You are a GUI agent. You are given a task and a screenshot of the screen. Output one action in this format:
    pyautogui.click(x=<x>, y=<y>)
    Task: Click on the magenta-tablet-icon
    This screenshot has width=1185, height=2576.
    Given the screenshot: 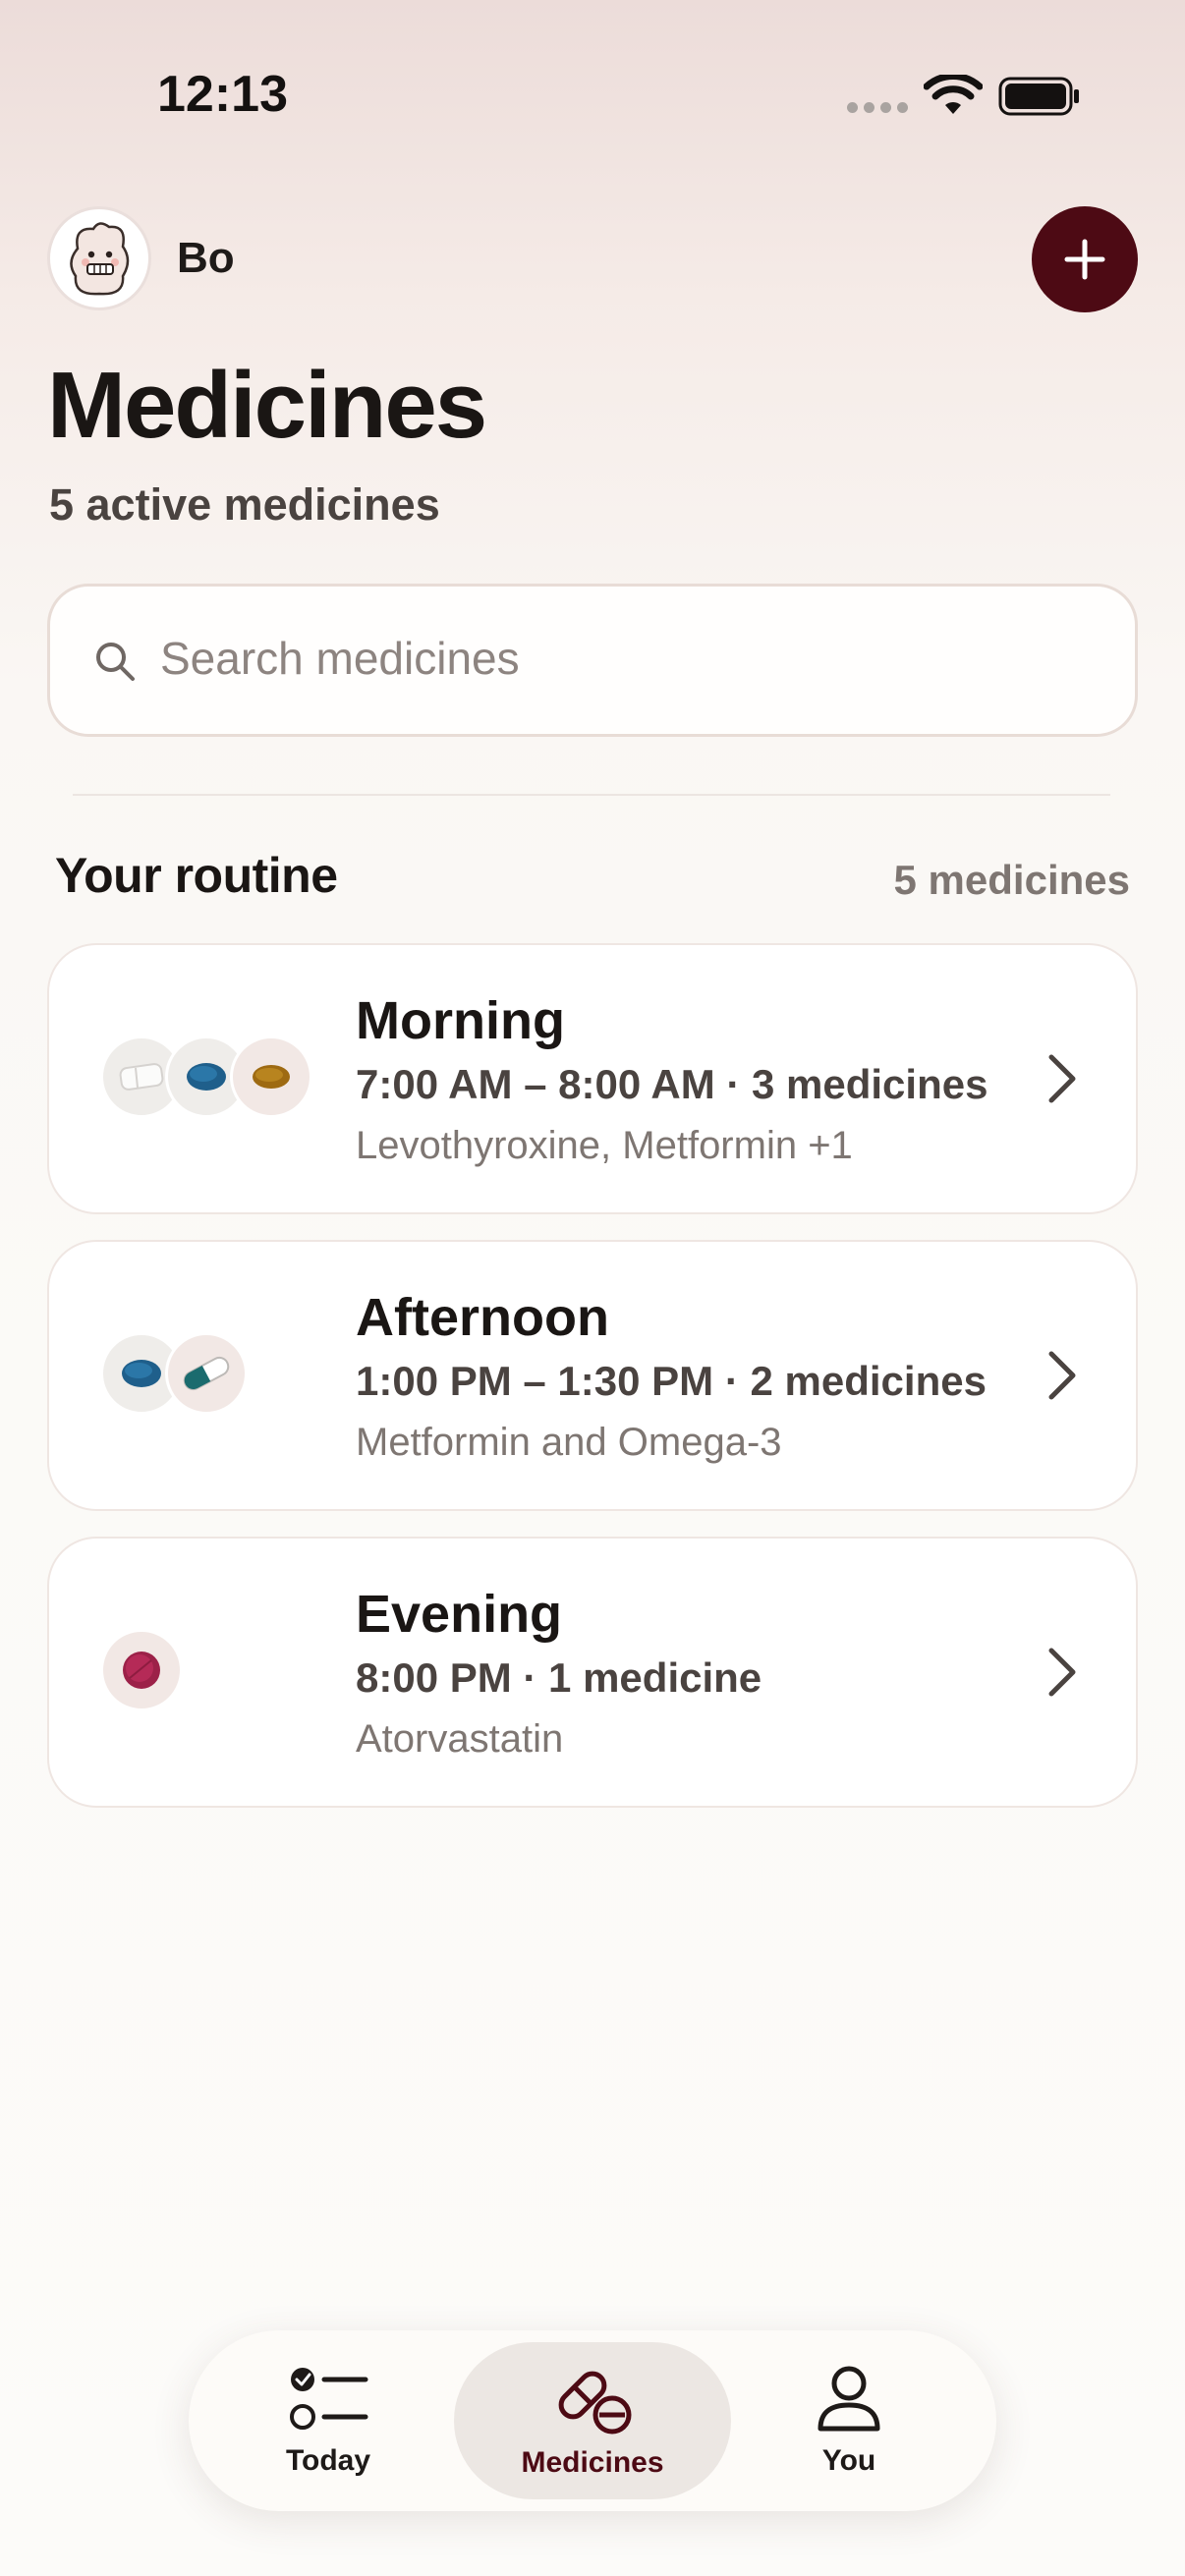 What is the action you would take?
    pyautogui.click(x=141, y=1670)
    